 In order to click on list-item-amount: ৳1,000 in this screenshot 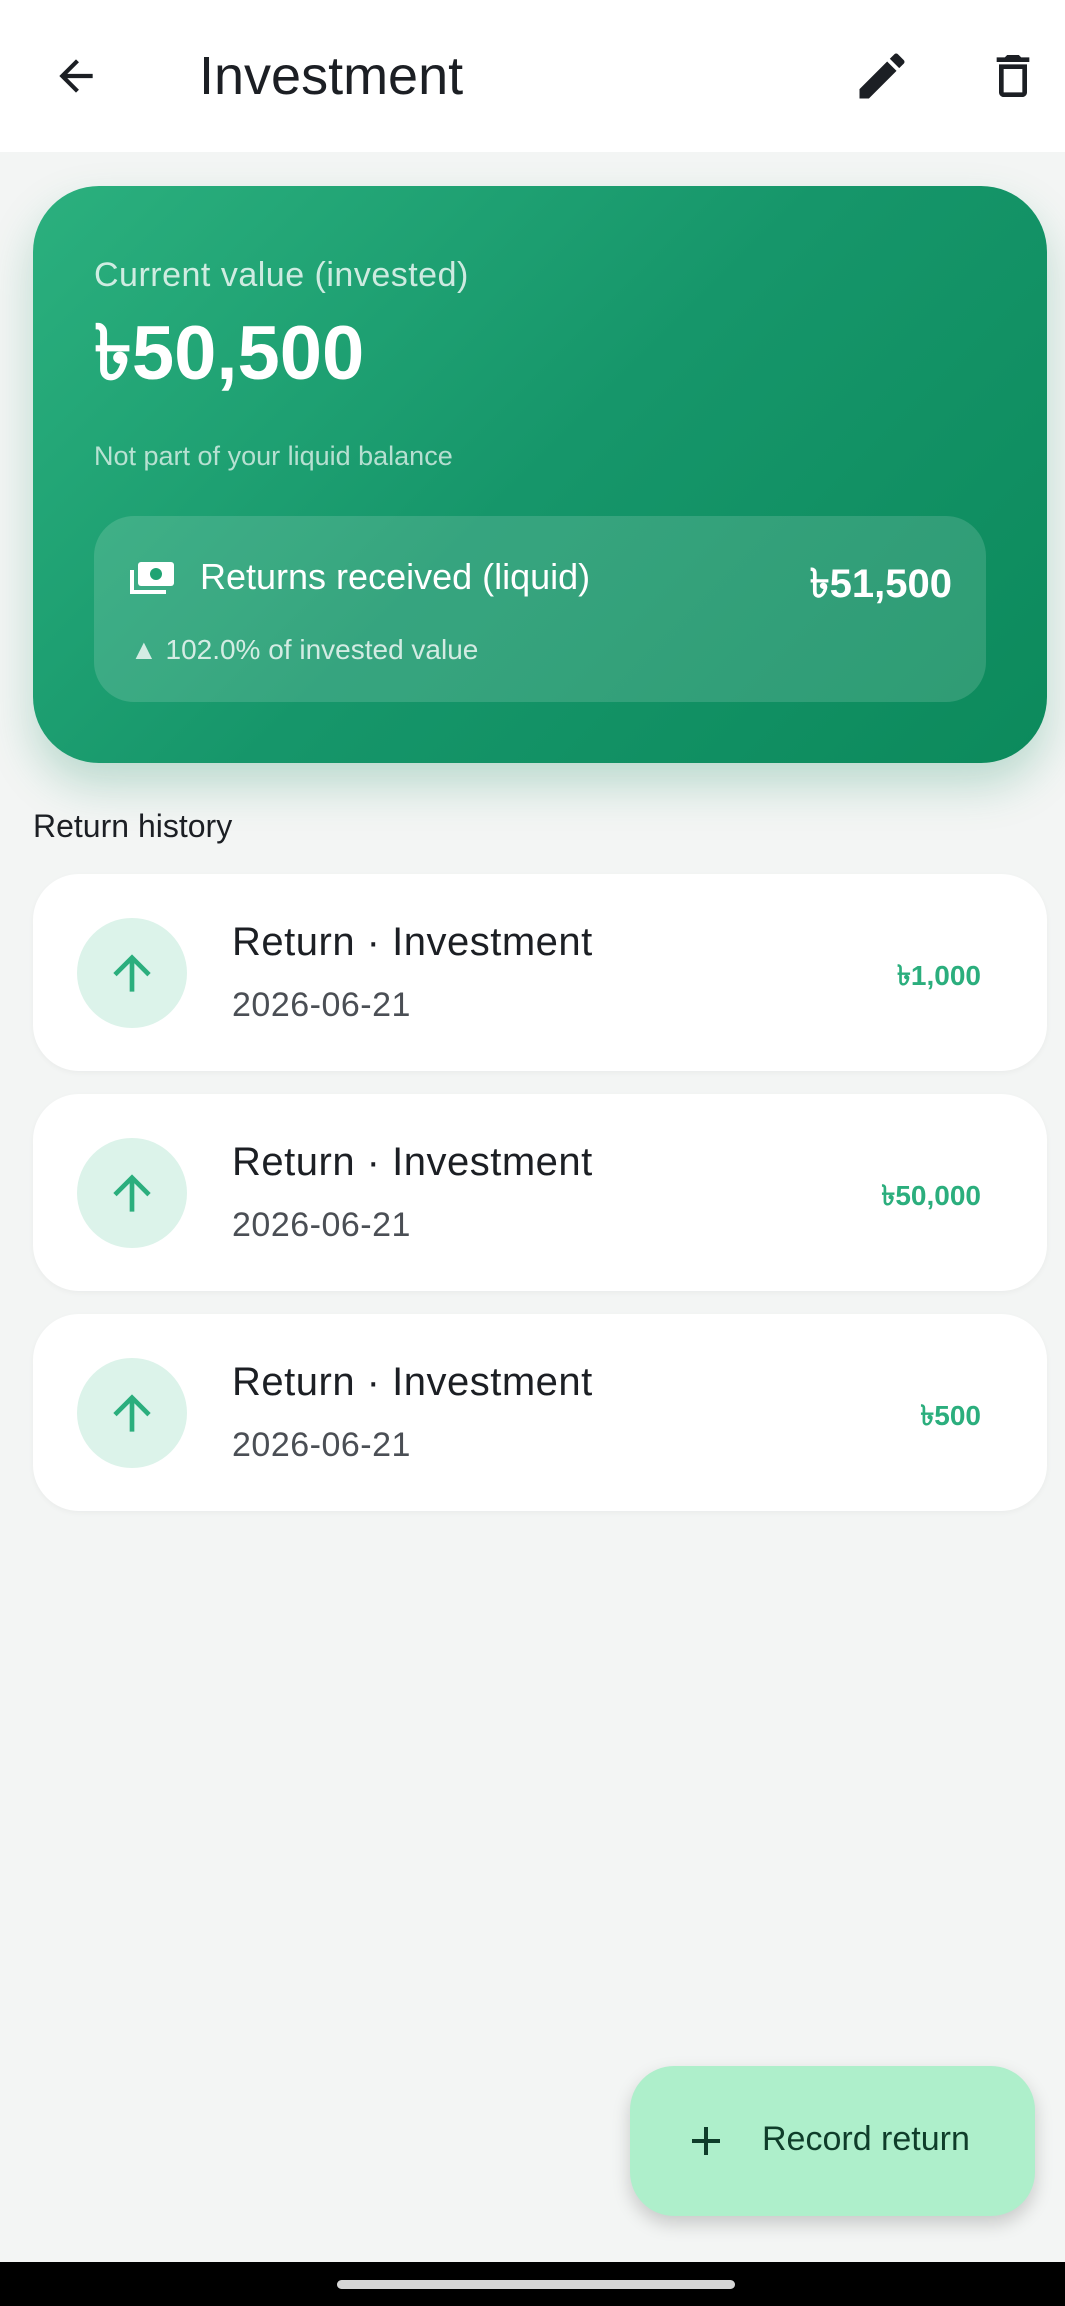, I will do `click(938, 975)`.